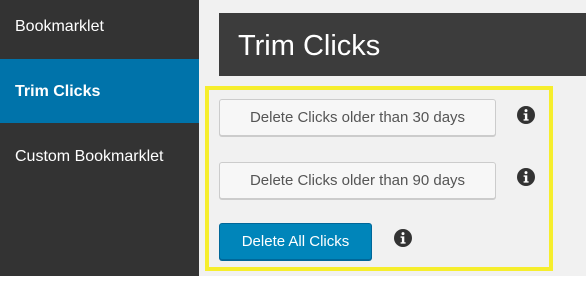  Describe the element at coordinates (357, 180) in the screenshot. I see `delete-clicks-90-days-button: Delete Clicks older than 90 days` at that location.